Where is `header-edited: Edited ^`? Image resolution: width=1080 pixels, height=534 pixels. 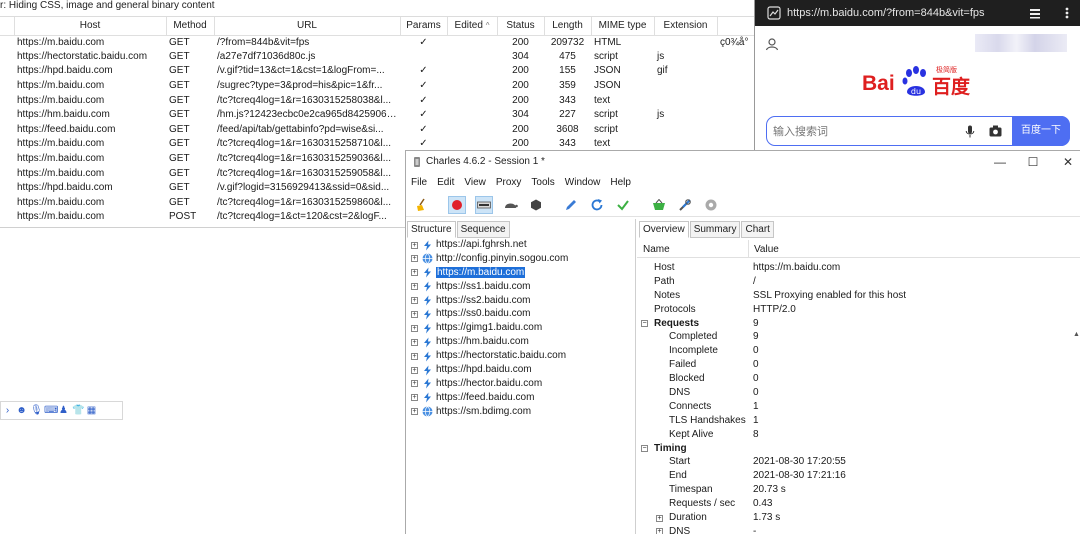
header-edited: Edited ^ is located at coordinates (472, 26).